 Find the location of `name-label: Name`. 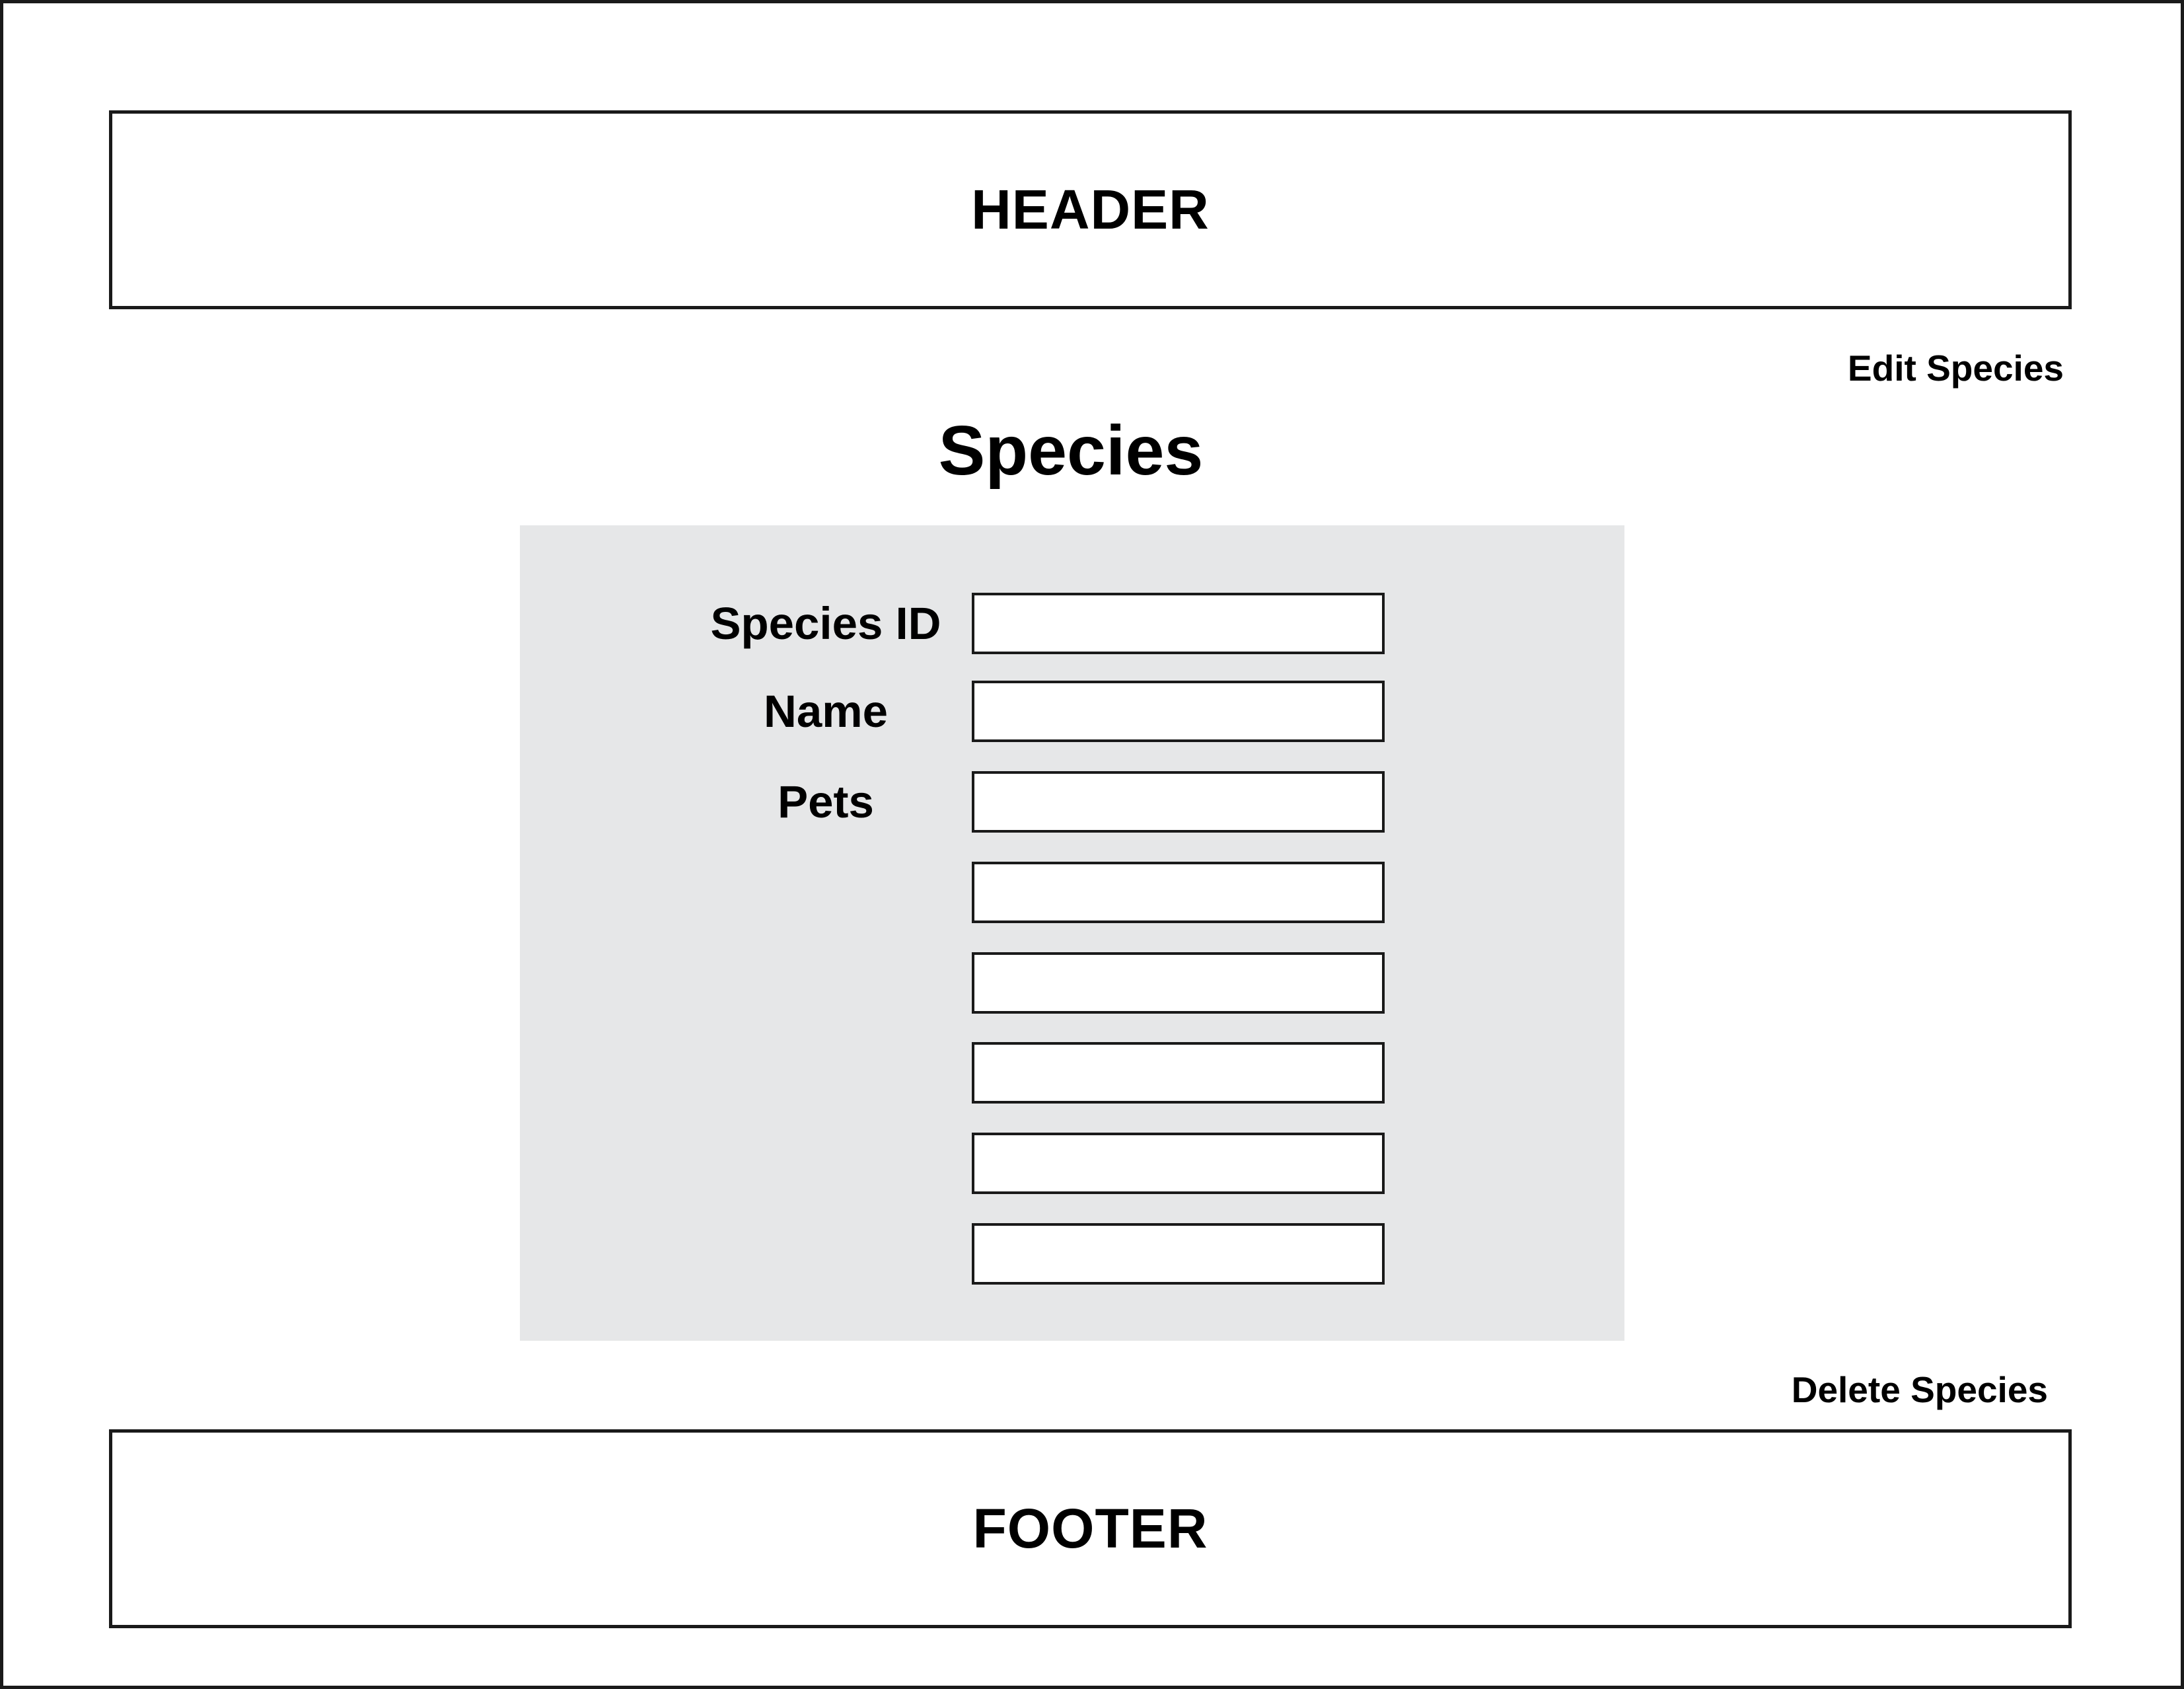

name-label: Name is located at coordinates (826, 711).